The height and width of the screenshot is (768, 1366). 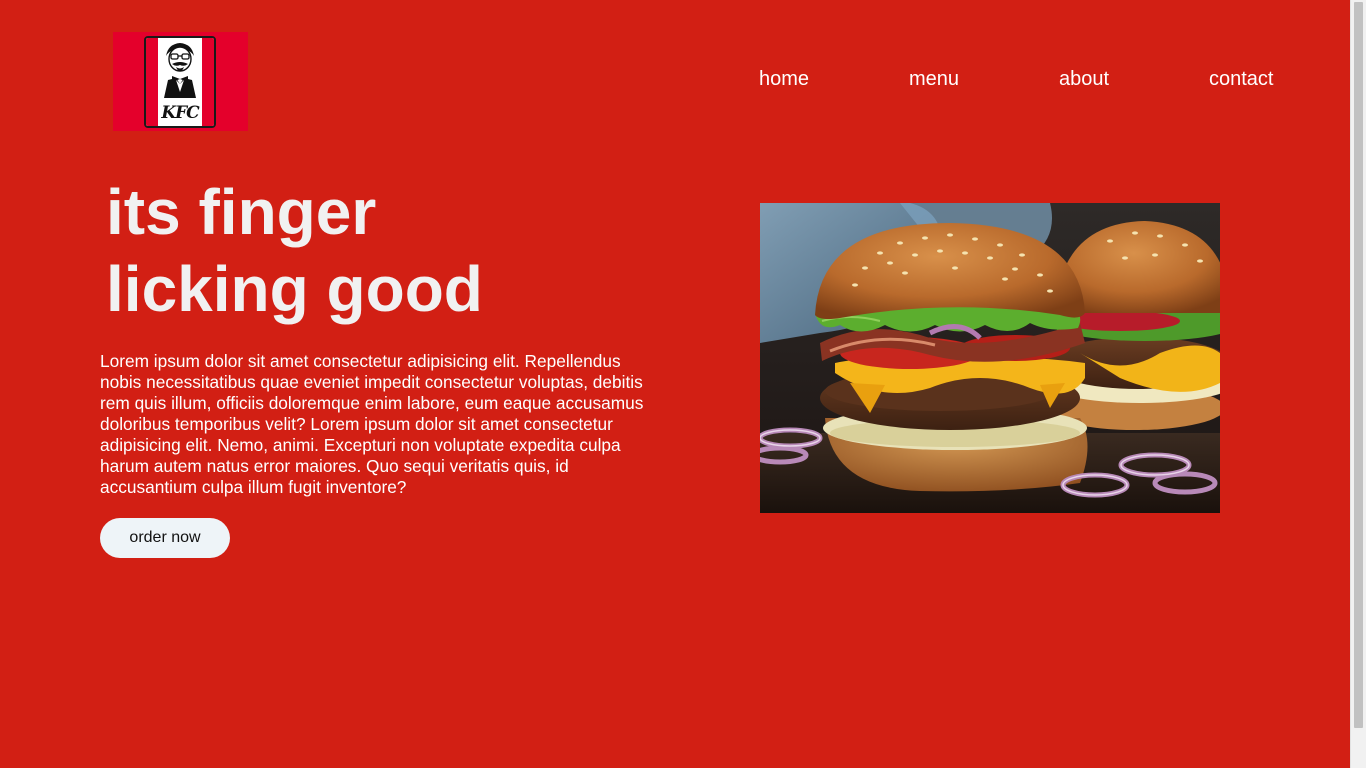 I want to click on logo-text: KFC, so click(x=180, y=113).